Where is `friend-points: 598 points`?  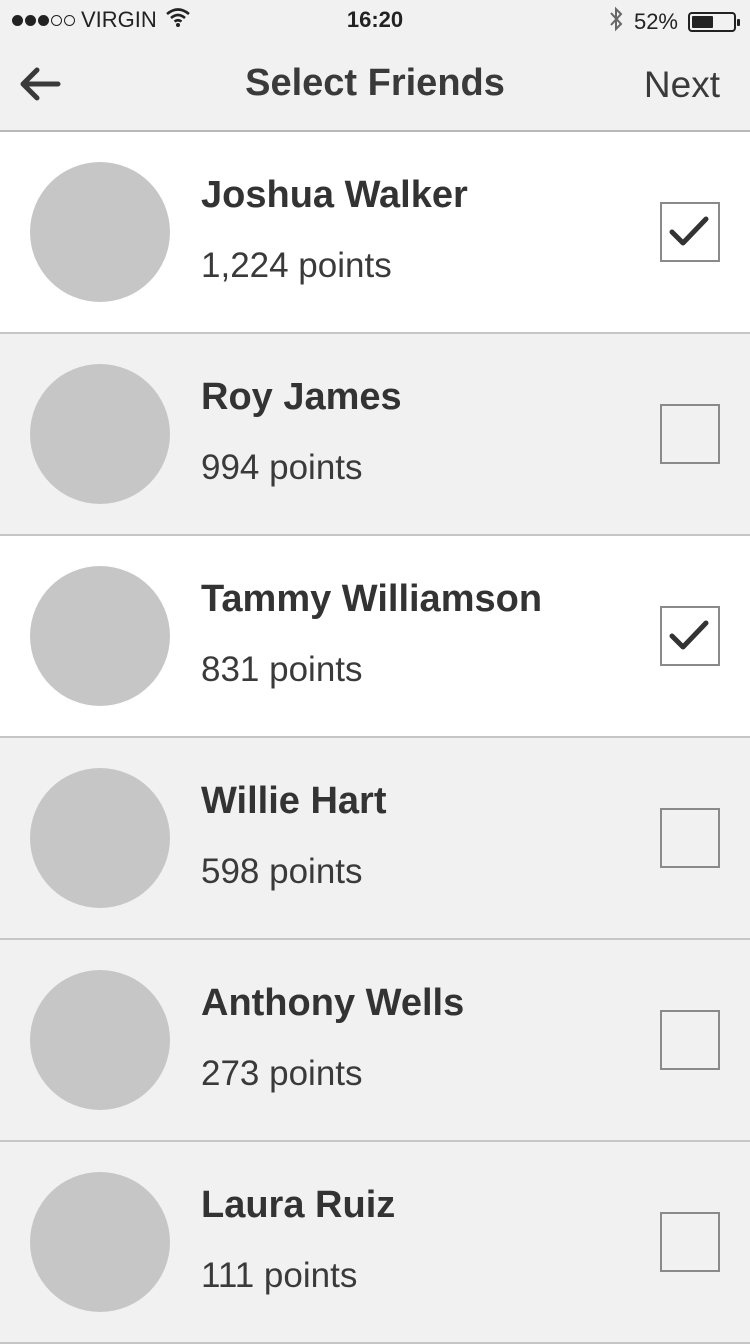
friend-points: 598 points is located at coordinates (282, 871).